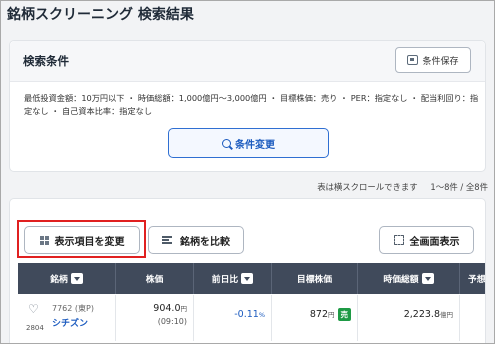 The image size is (495, 344). I want to click on conditions-header: 検索条件 条件保存, so click(247, 61).